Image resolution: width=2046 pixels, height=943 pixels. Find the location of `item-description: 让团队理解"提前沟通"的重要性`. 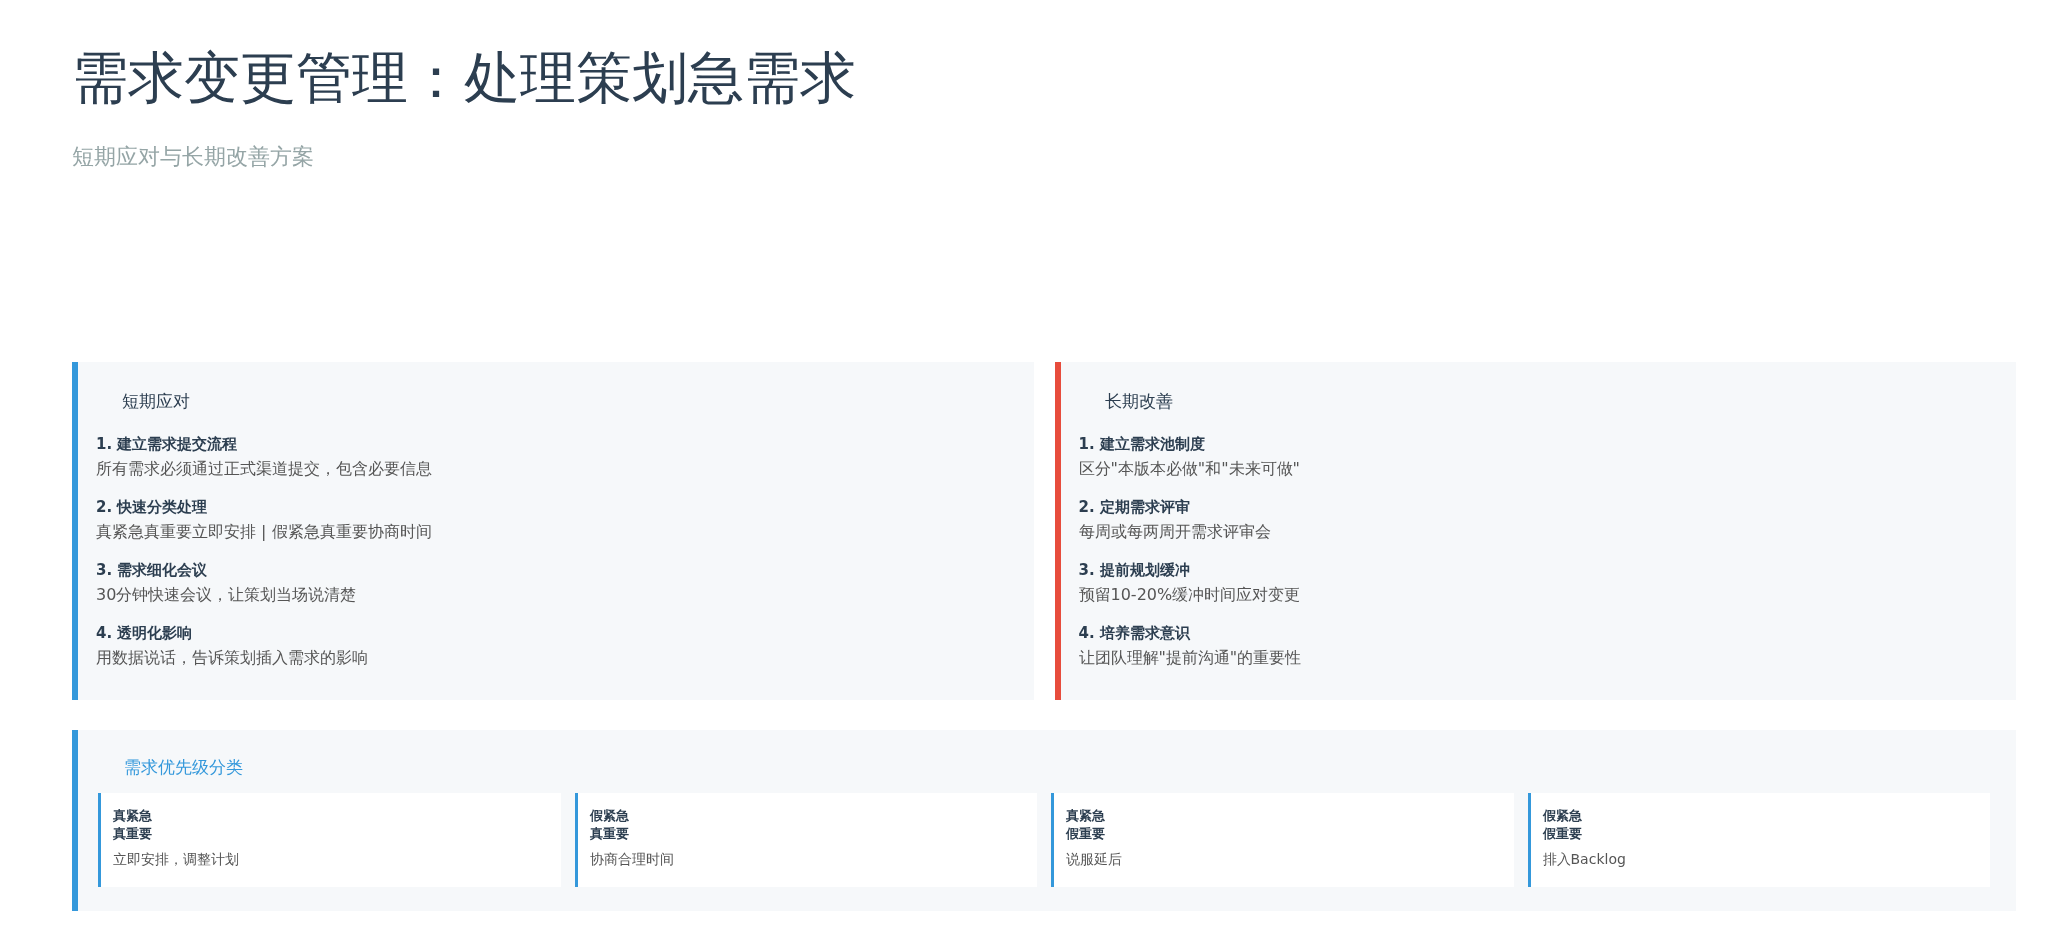

item-description: 让团队理解"提前沟通"的重要性 is located at coordinates (1190, 658).